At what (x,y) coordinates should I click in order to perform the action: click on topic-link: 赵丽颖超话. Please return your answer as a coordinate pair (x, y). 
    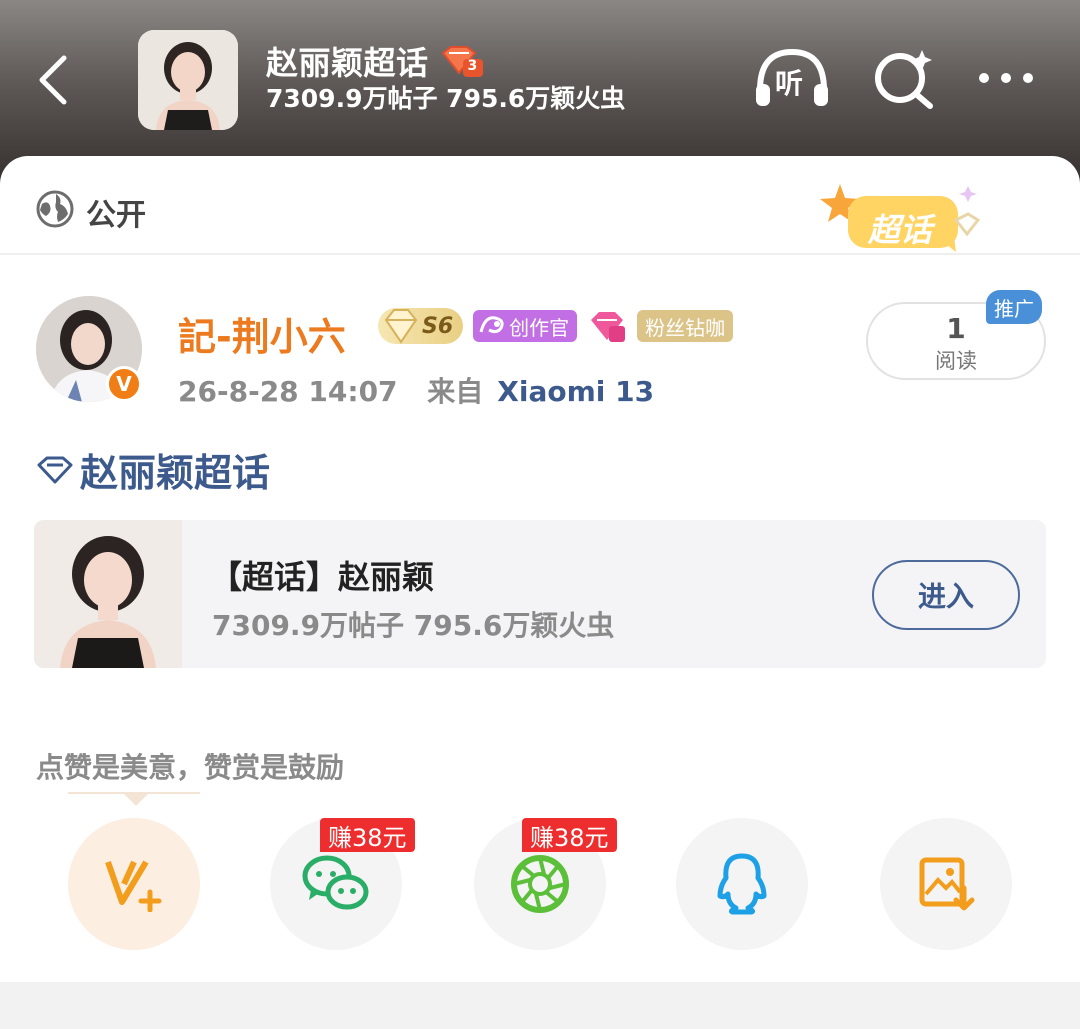
    Looking at the image, I should click on (153, 469).